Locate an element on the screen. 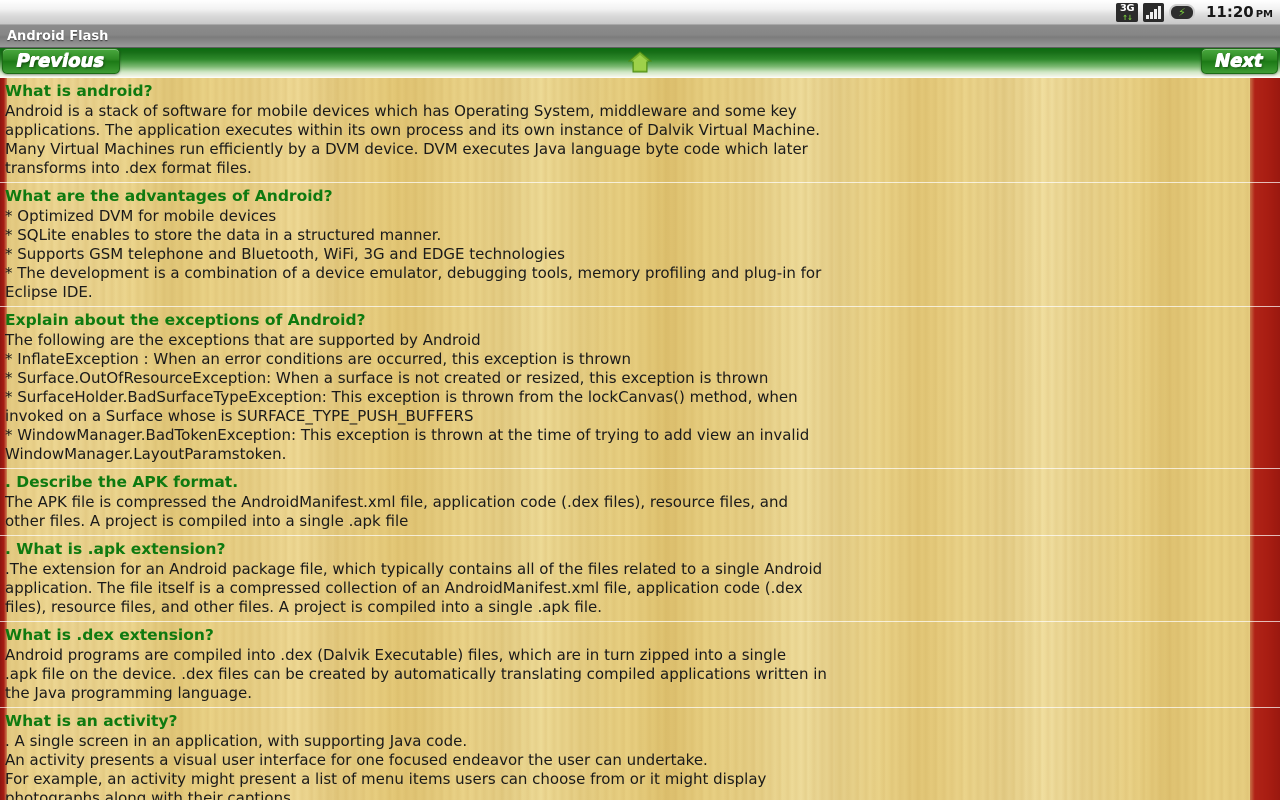 The width and height of the screenshot is (1280, 800). answer-line: photographs along with their captions. is located at coordinates (150, 794).